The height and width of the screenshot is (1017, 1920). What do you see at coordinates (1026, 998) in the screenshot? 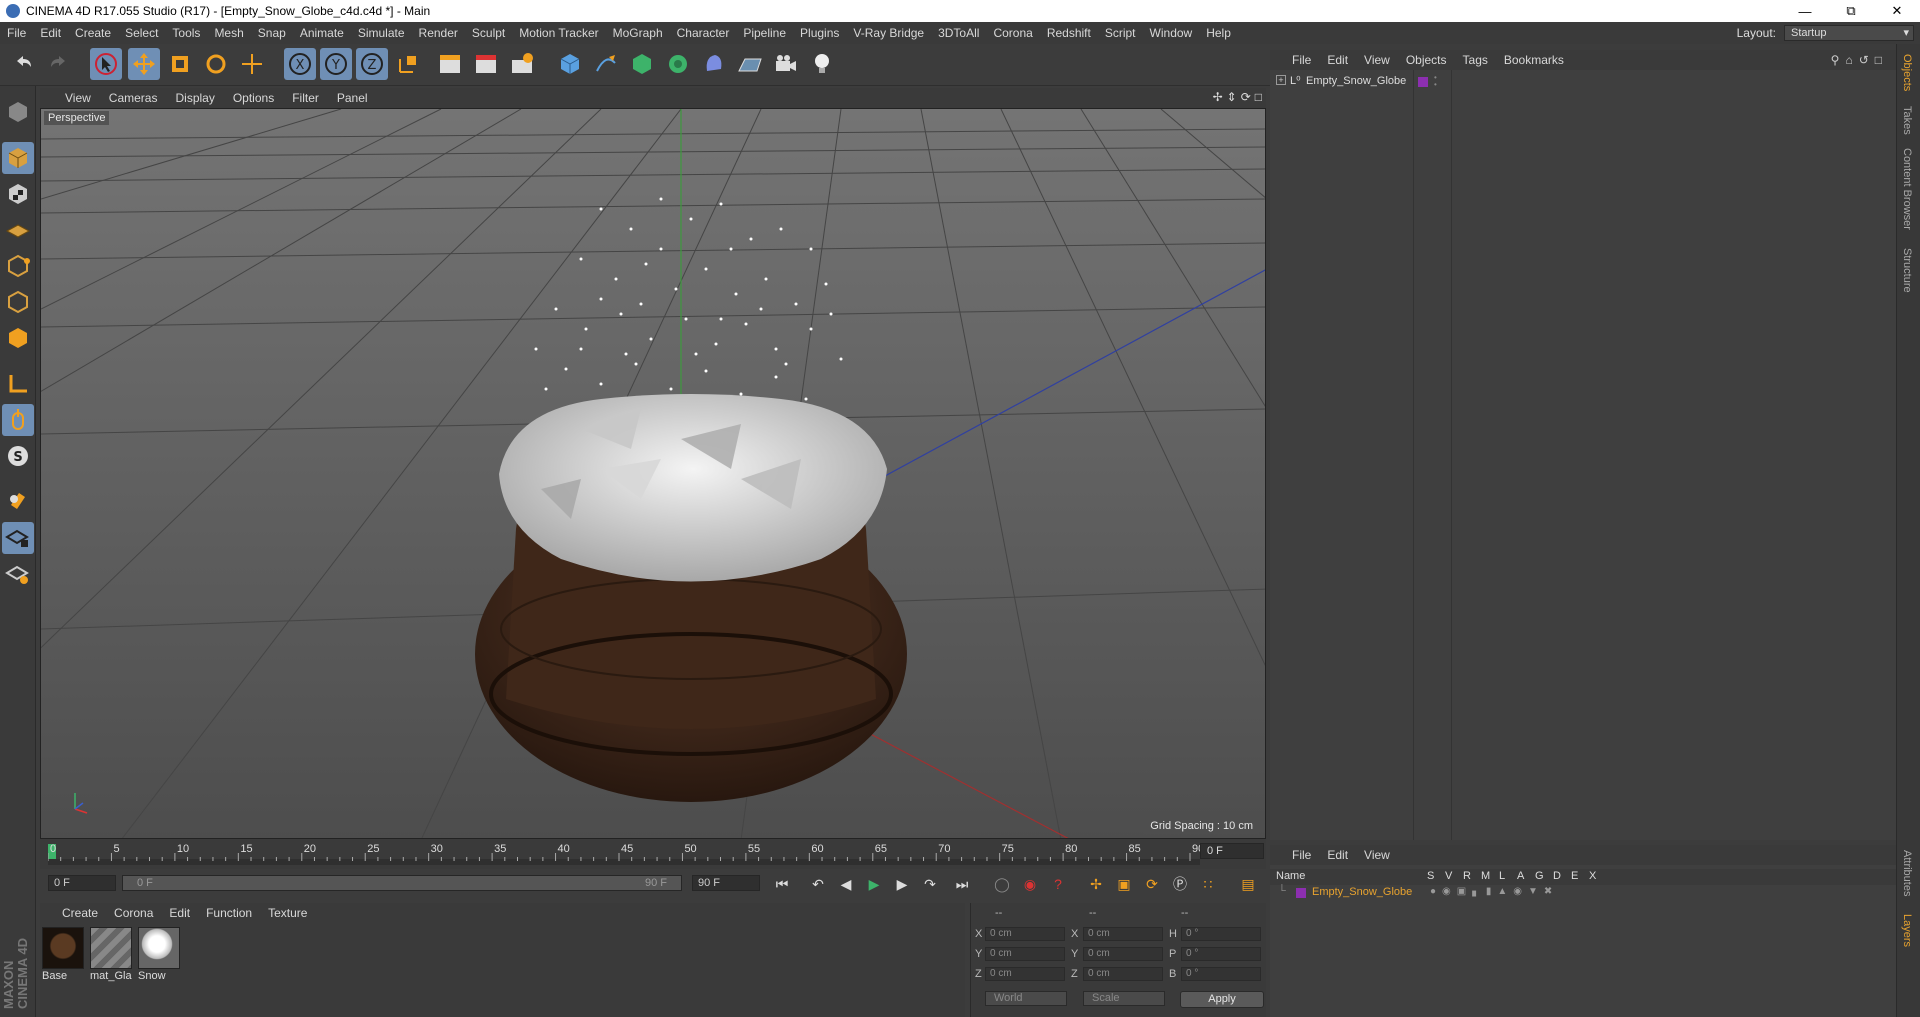
I see `coordinate-space-dropdown: World` at bounding box center [1026, 998].